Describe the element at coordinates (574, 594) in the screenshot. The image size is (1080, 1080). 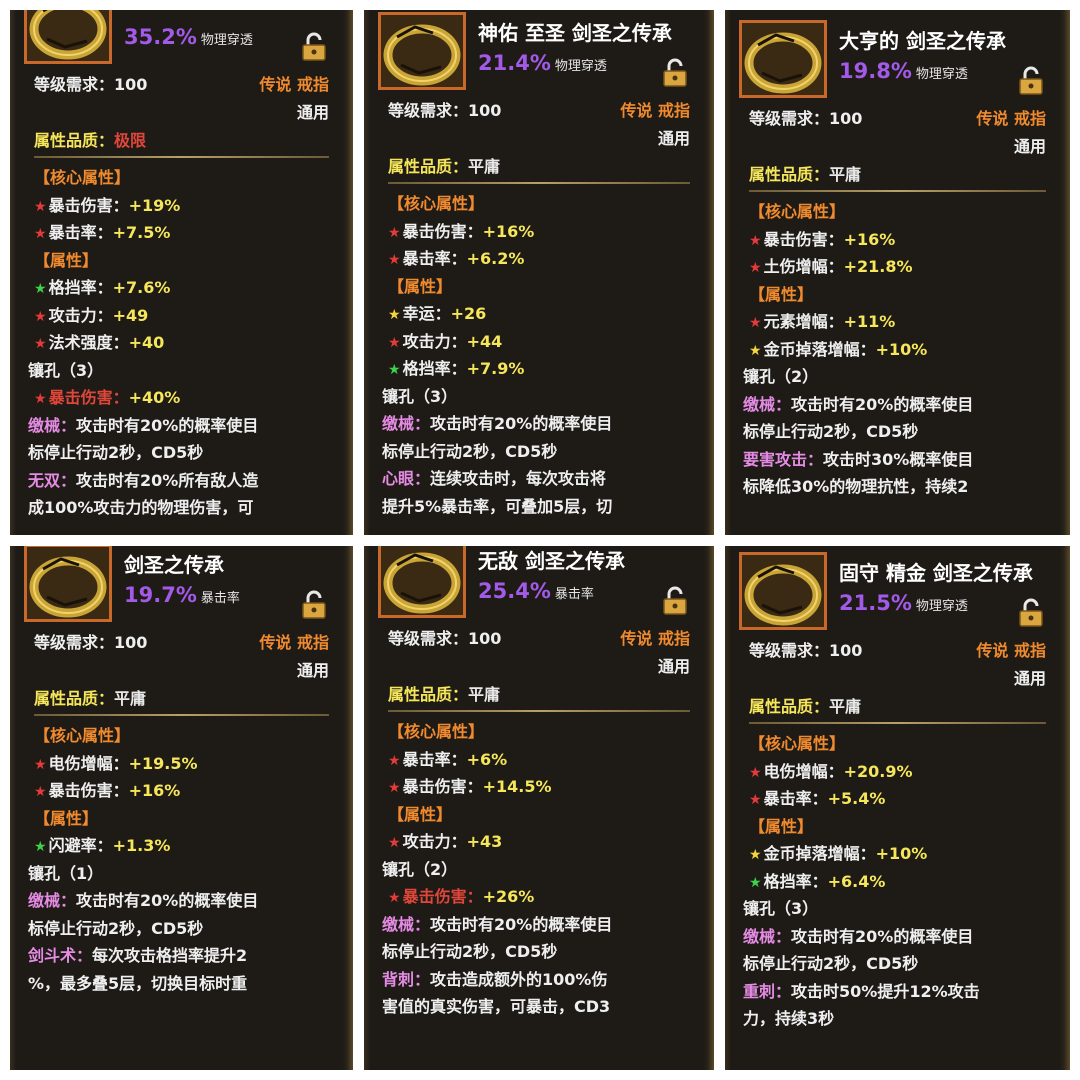
I see `primary-stat-label: 暴击率` at that location.